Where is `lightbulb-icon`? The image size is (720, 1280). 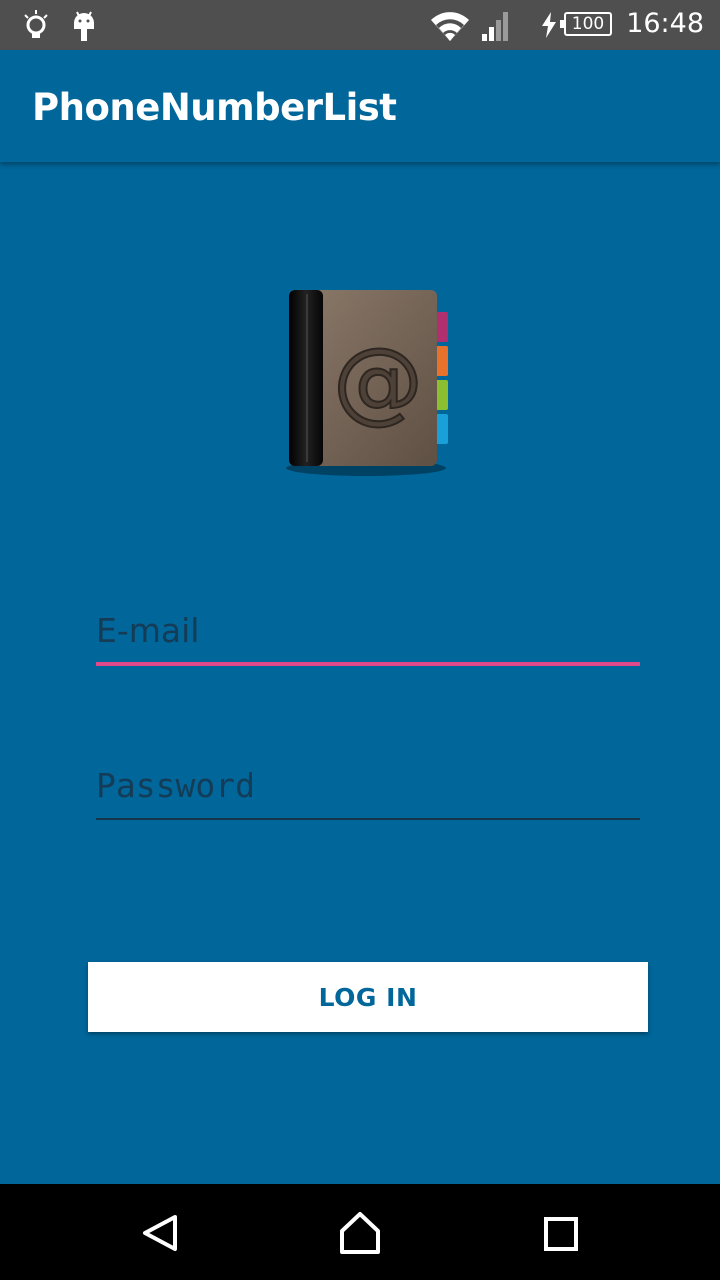 lightbulb-icon is located at coordinates (36, 28).